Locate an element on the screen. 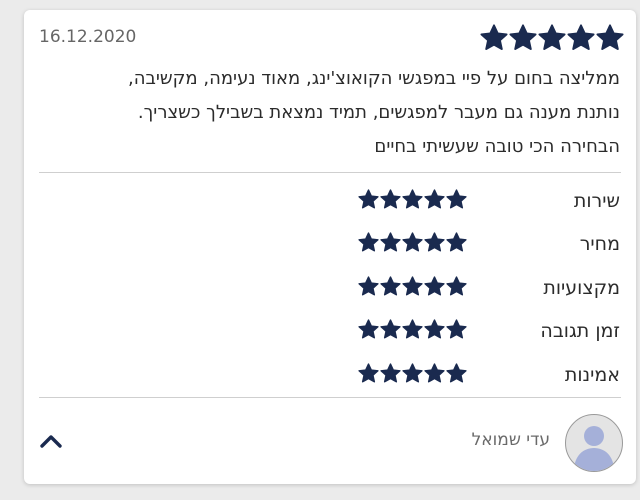  rating-label: שירות is located at coordinates (596, 201).